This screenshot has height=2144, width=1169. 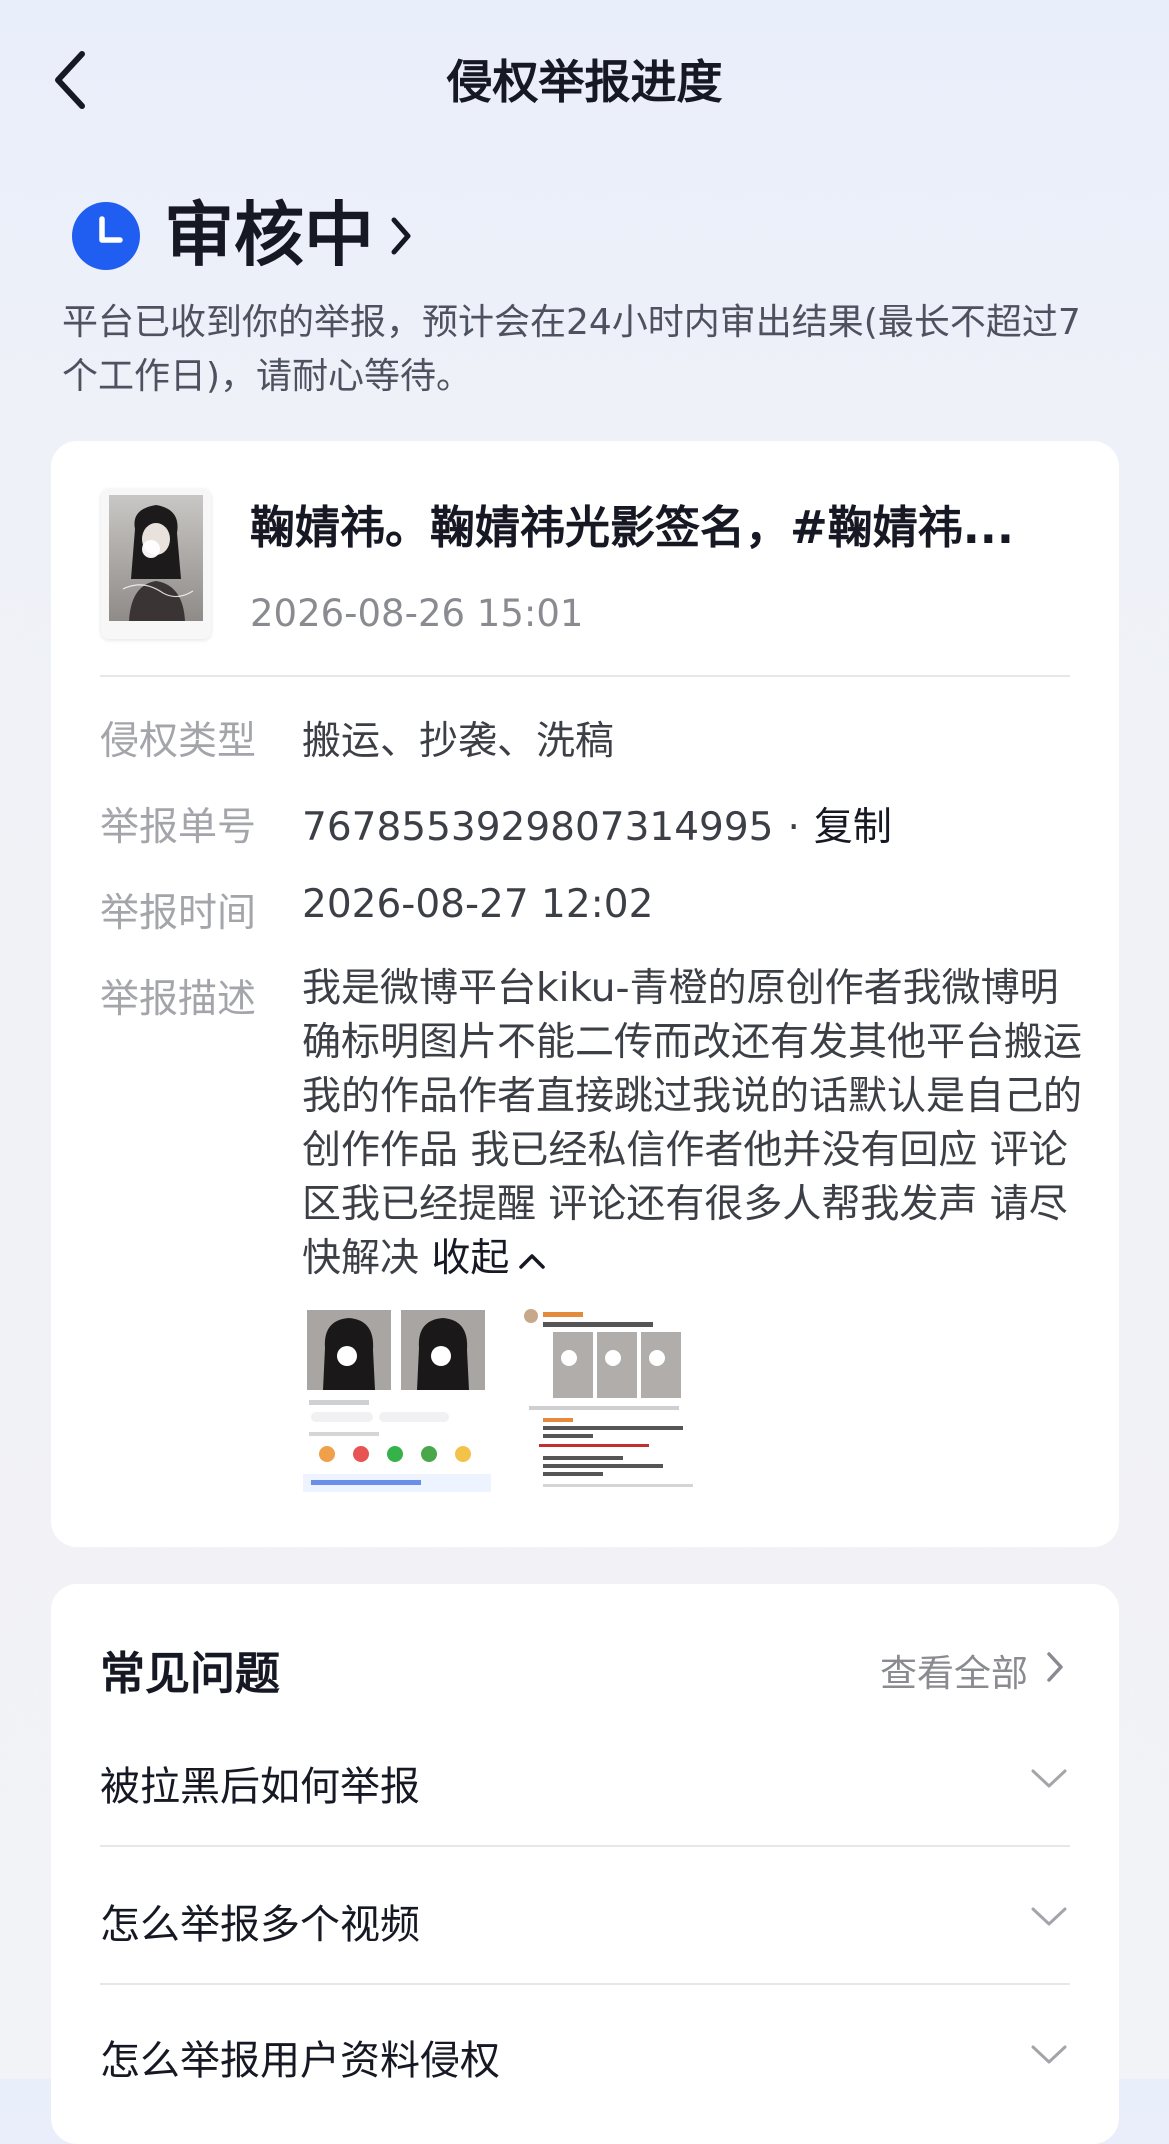 I want to click on report-id-row: 7678553929807314995 · 复制, so click(x=597, y=827).